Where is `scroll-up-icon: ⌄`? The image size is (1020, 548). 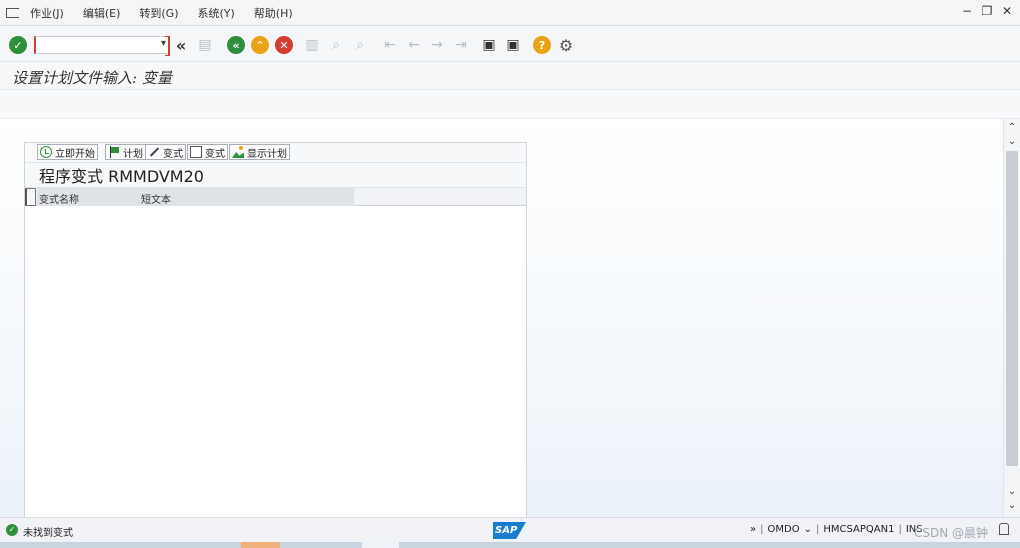 scroll-up-icon: ⌄ is located at coordinates (1012, 143).